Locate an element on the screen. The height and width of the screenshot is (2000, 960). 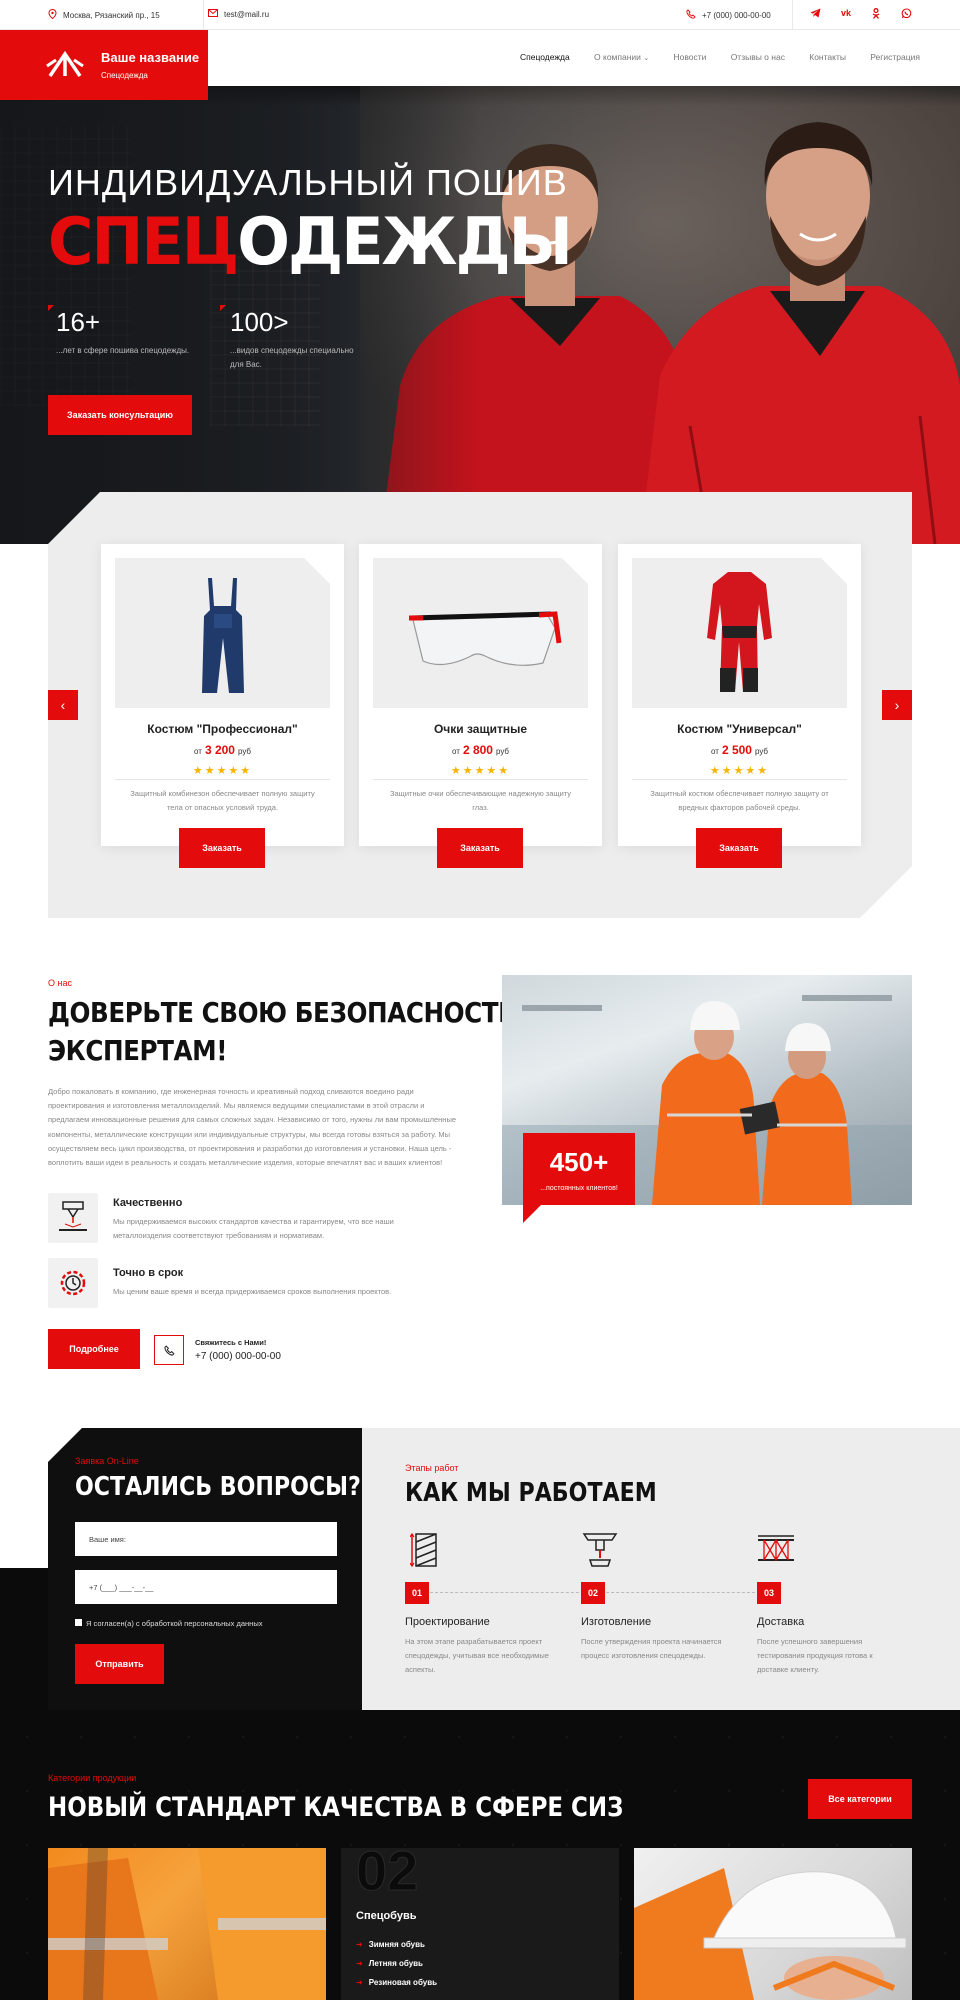
chevron-down-icon: ⌄ is located at coordinates (646, 58).